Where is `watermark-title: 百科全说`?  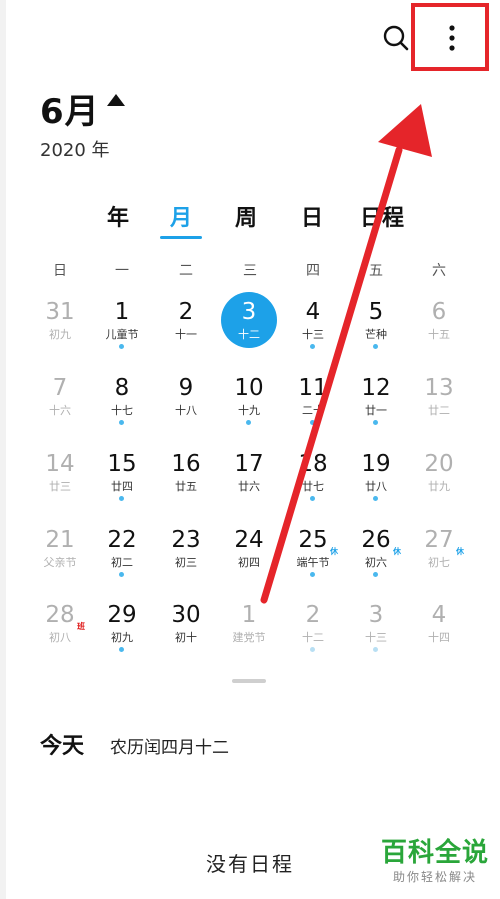
watermark-title: 百科全说 is located at coordinates (434, 853).